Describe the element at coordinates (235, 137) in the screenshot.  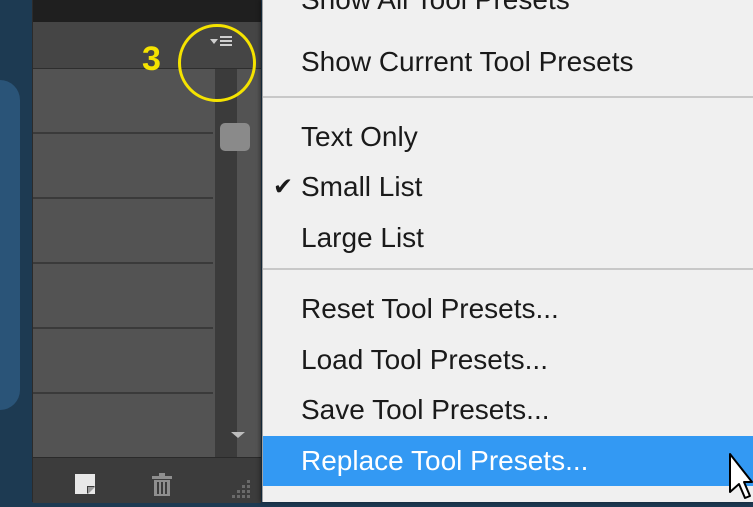
I see `scroll-thumb` at that location.